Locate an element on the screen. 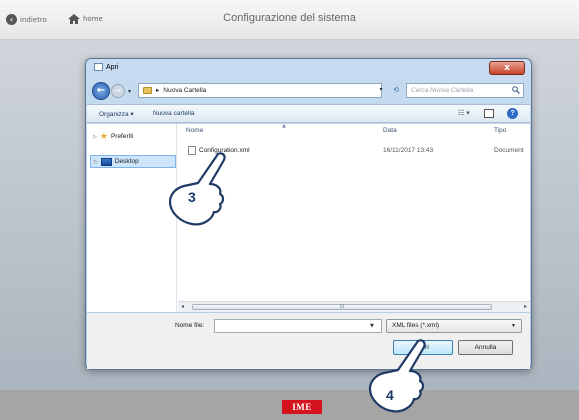 This screenshot has width=579, height=420. window-icon is located at coordinates (98, 67).